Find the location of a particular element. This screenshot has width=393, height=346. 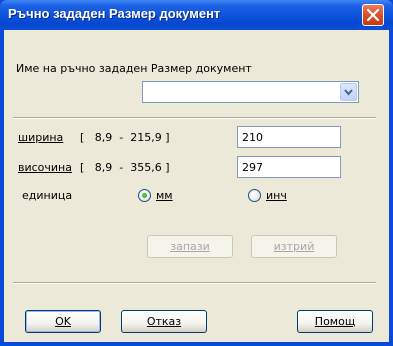

cancel-button-label: Отказ is located at coordinates (164, 321).